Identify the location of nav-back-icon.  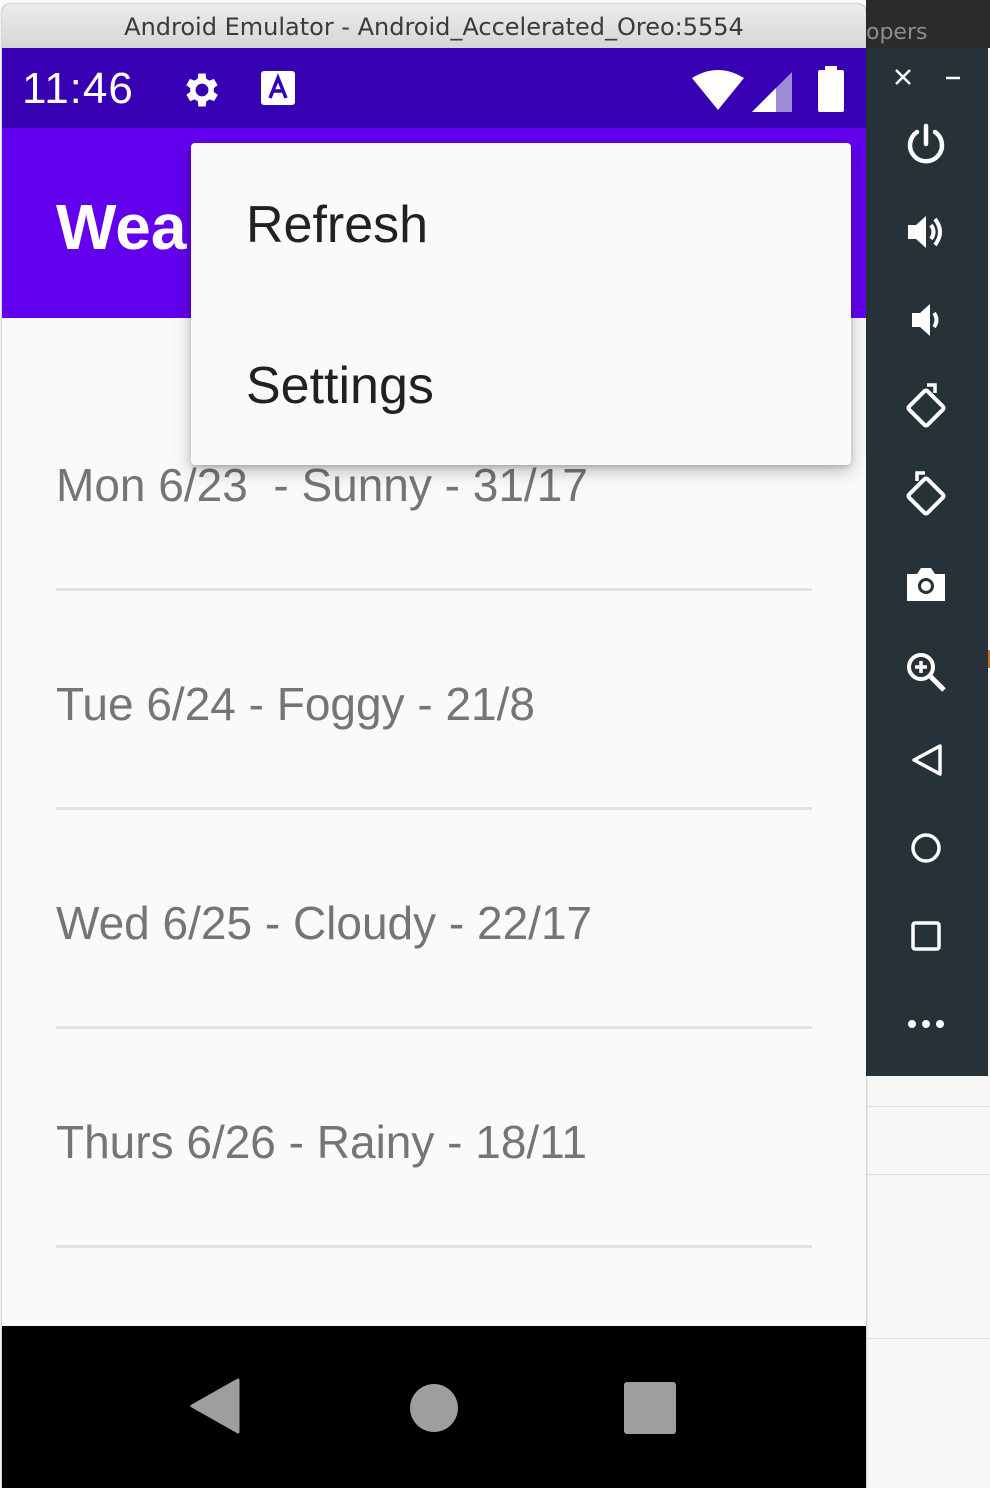
(215, 1408).